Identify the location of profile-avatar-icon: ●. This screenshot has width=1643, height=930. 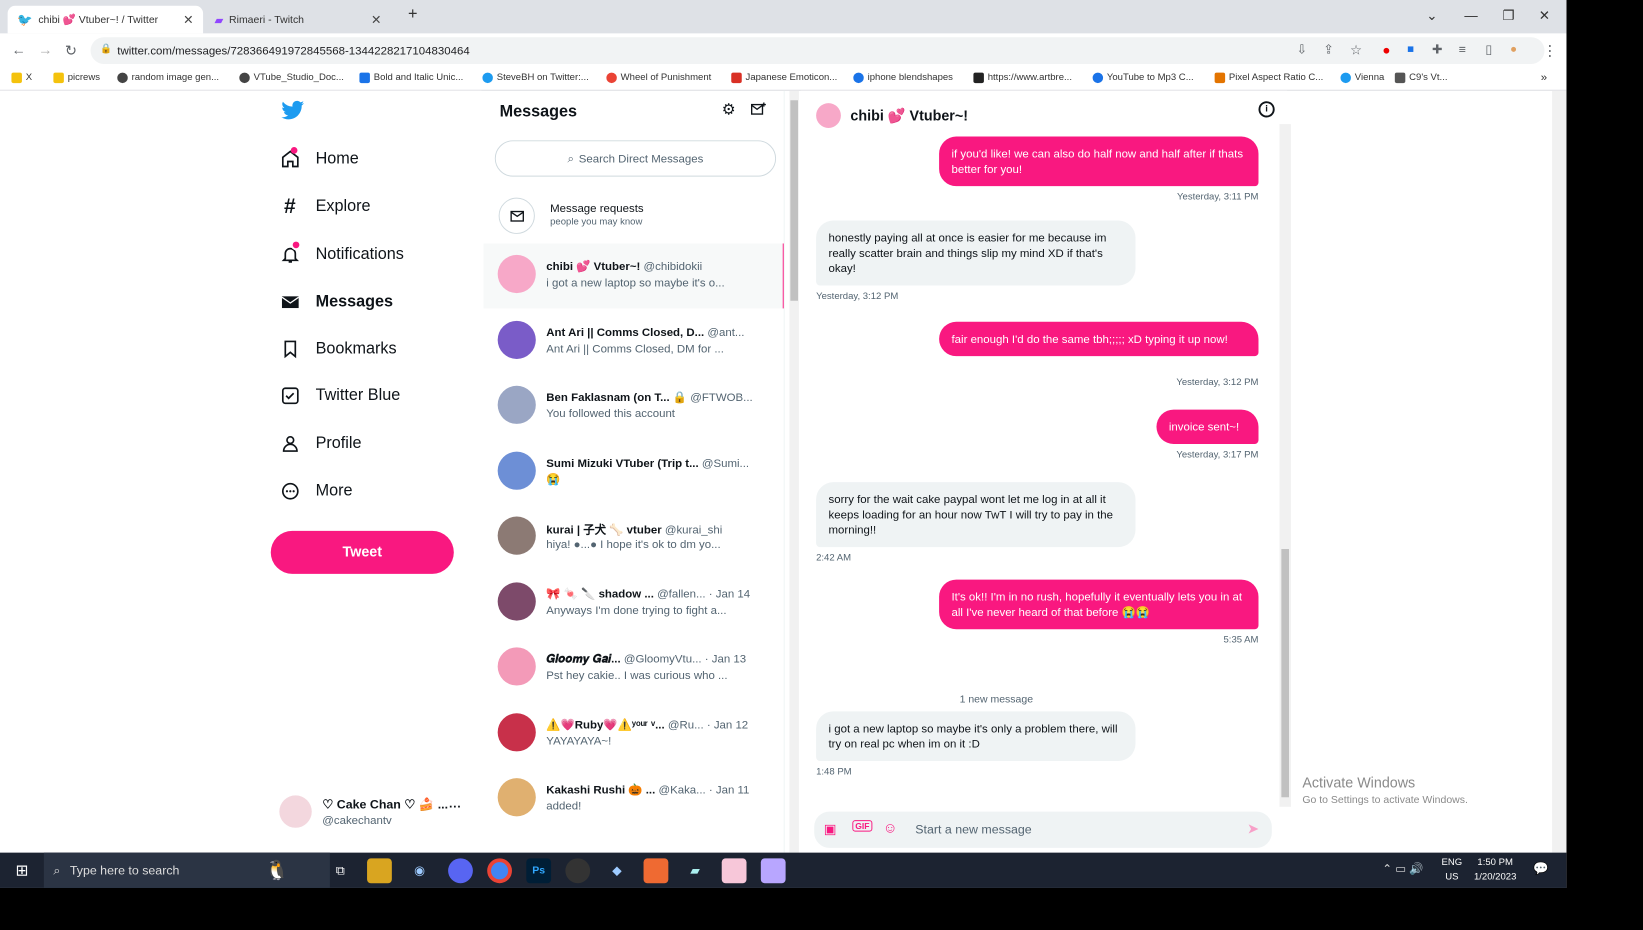
(1513, 48).